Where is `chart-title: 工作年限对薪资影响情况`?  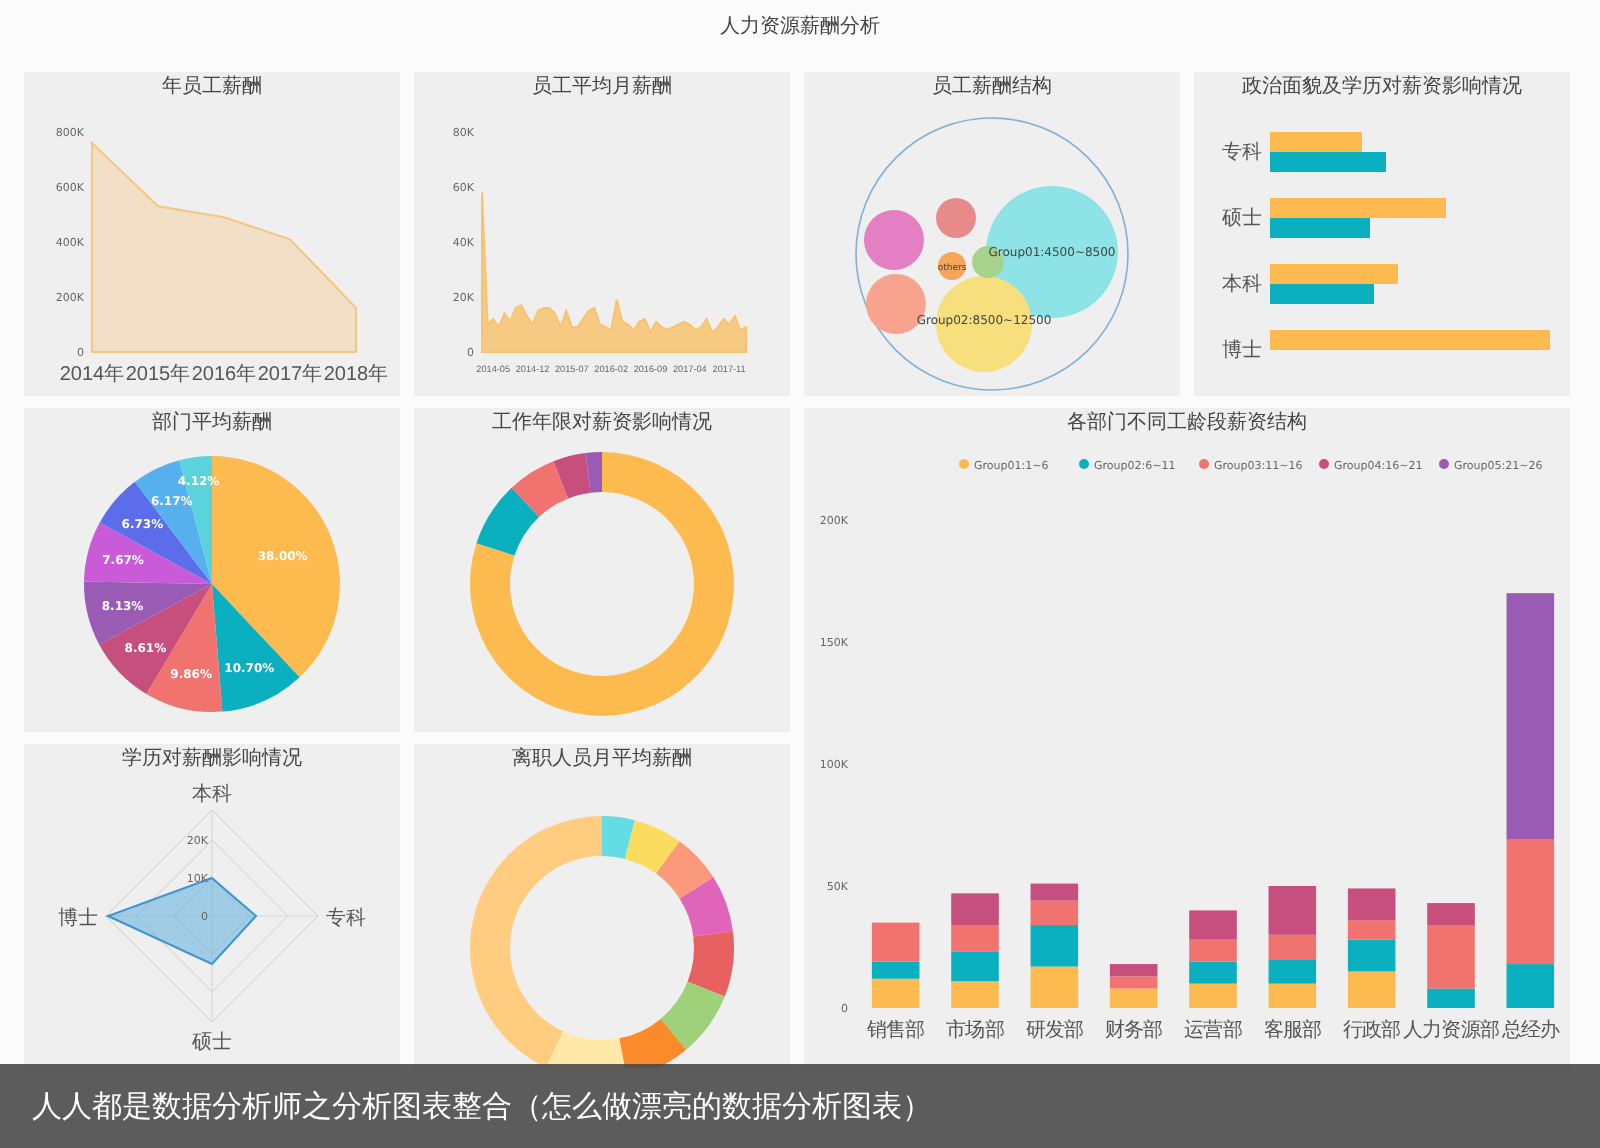 chart-title: 工作年限对薪资影响情况 is located at coordinates (602, 423).